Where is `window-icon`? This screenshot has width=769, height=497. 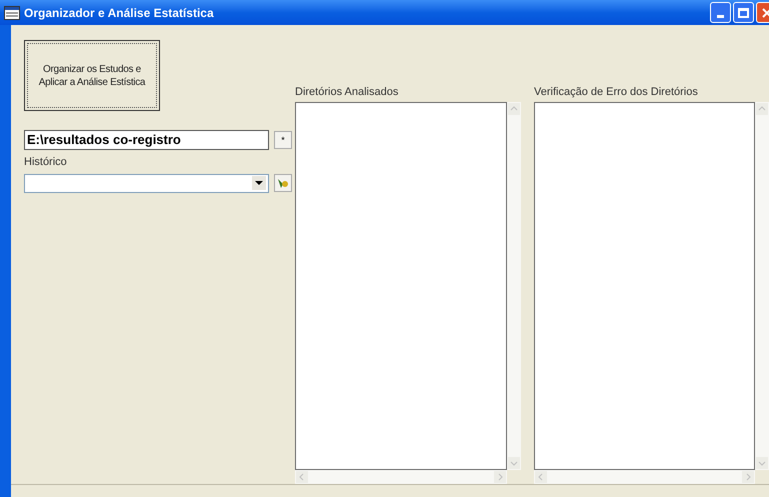 window-icon is located at coordinates (12, 13).